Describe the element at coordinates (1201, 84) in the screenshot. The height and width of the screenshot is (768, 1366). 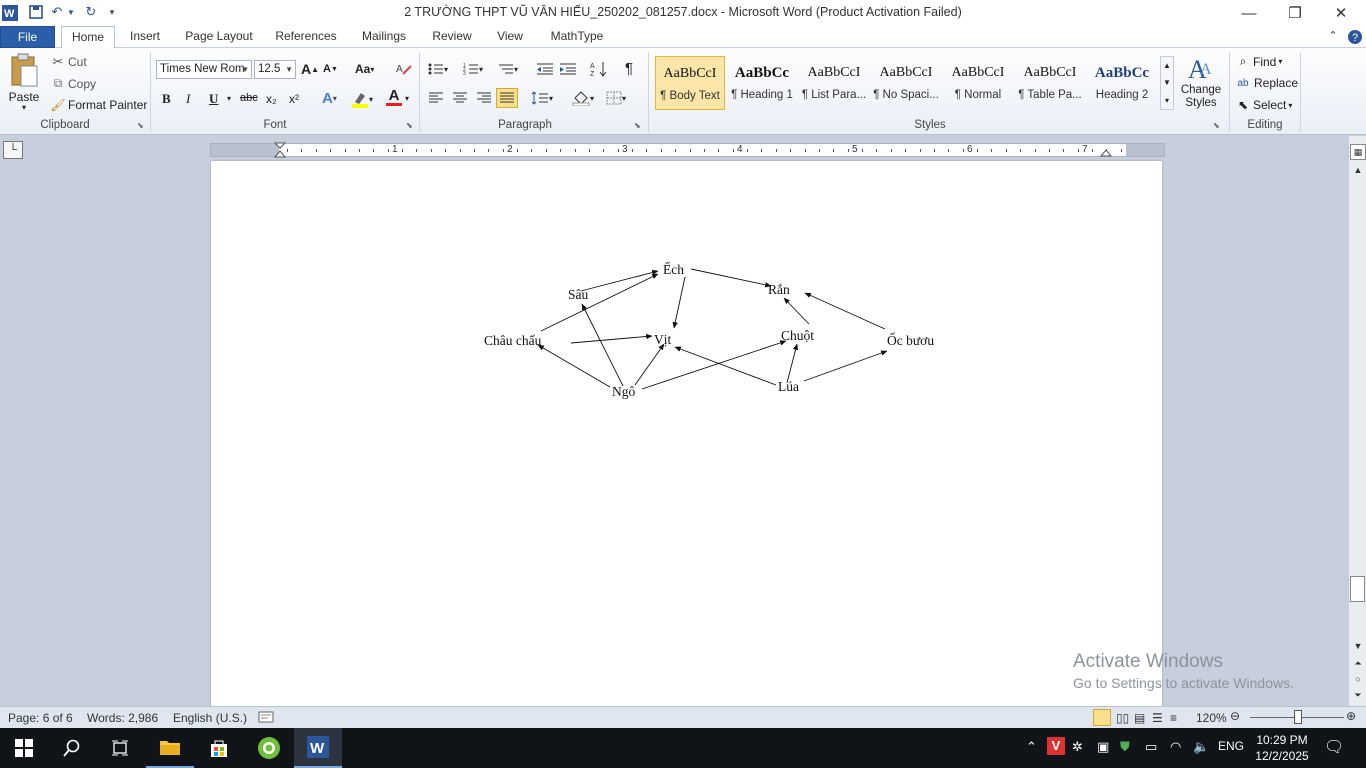
I see `change-styles-button: AA Change Styles` at that location.